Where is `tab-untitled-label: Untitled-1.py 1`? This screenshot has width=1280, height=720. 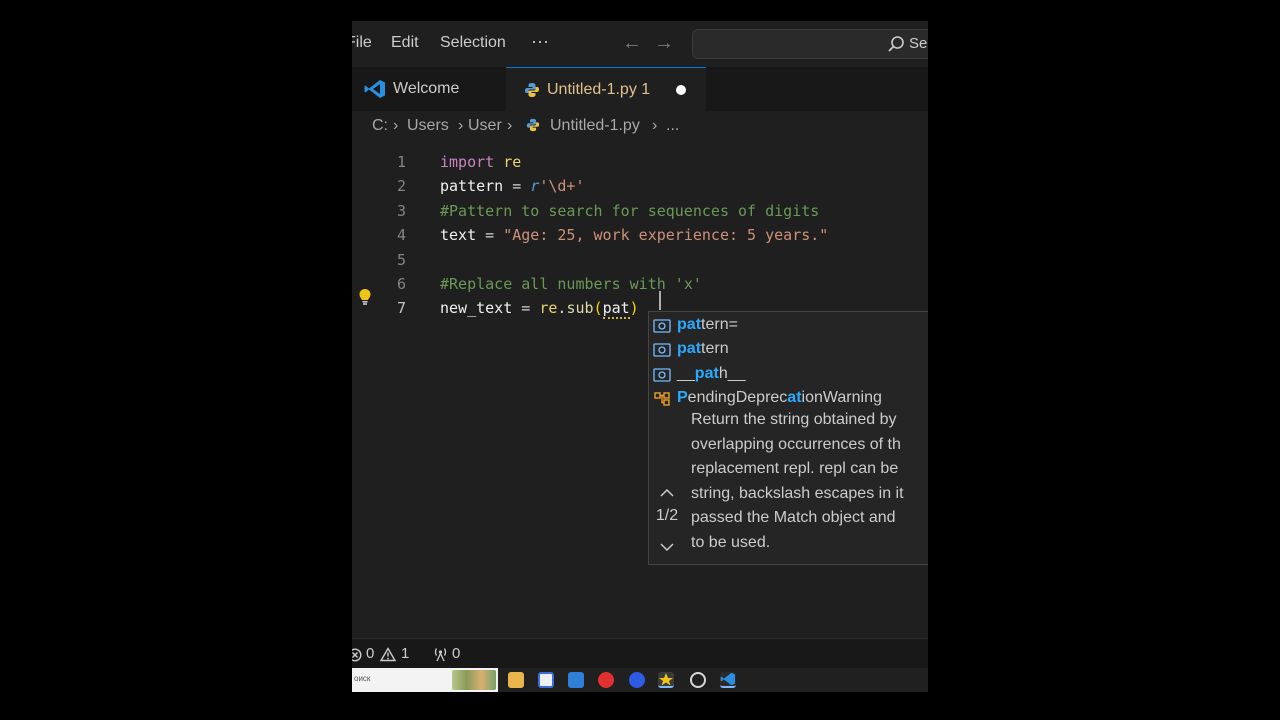
tab-untitled-label: Untitled-1.py 1 is located at coordinates (599, 89).